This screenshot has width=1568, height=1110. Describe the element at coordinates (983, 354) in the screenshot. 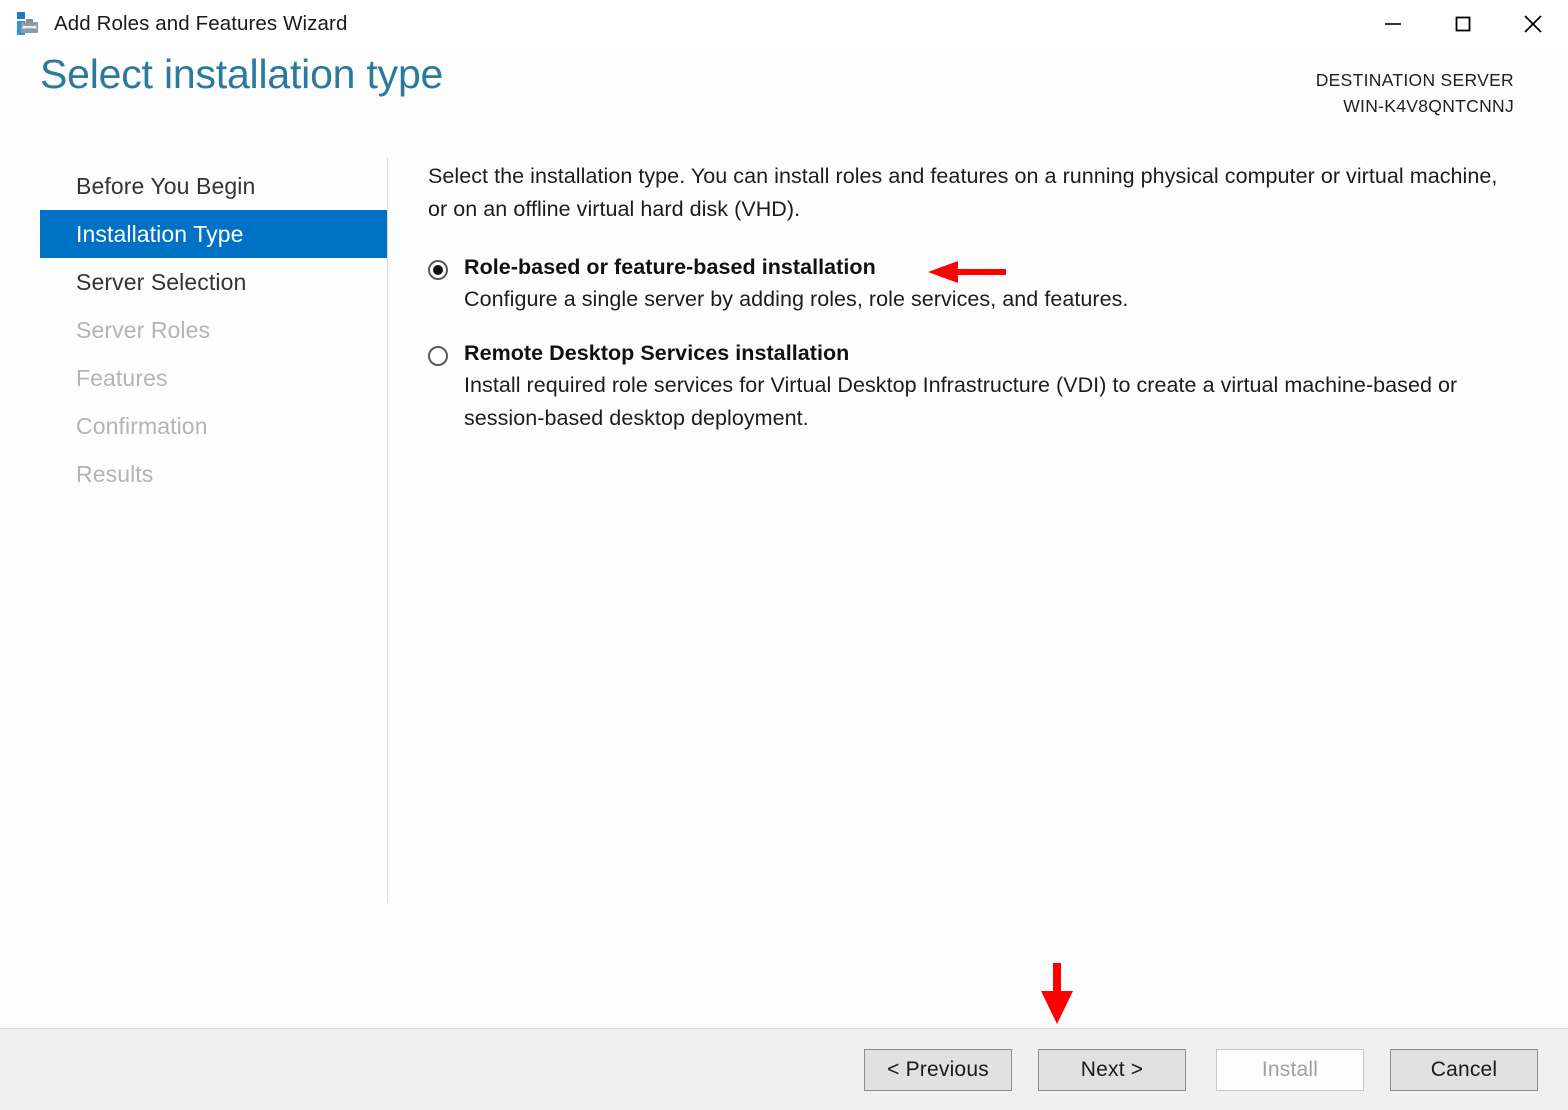

I see `option-remote-desktop-services-head: Remote Desktop Services installation` at that location.